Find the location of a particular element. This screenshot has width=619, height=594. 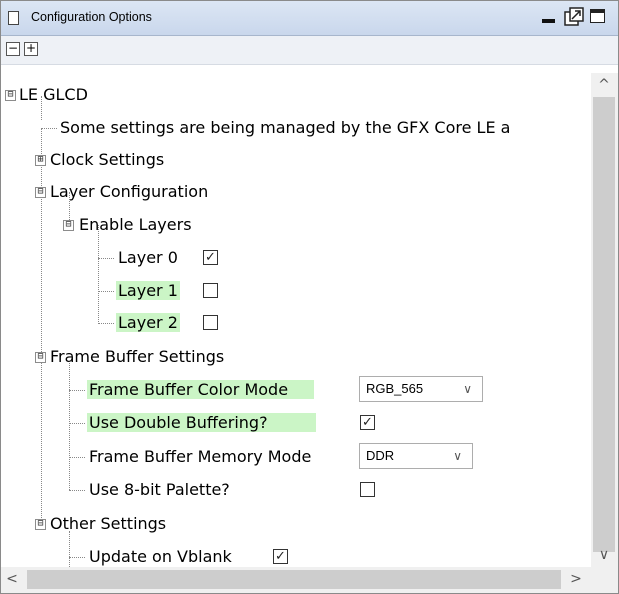

undock-icon is located at coordinates (574, 16).